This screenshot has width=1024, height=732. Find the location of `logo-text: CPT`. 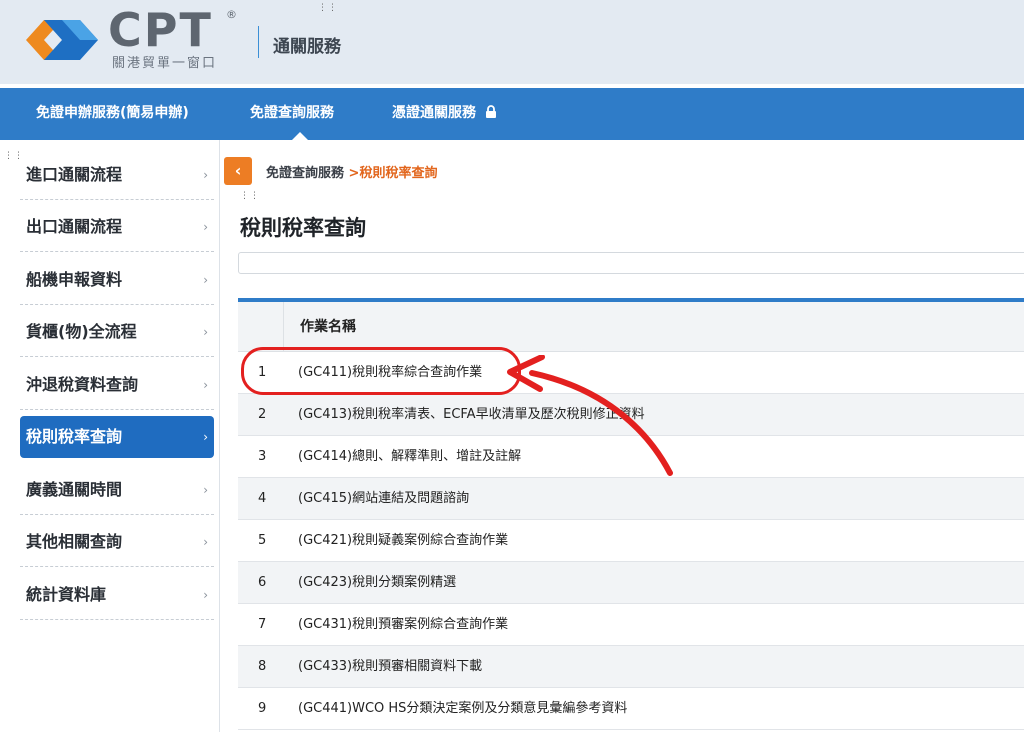

logo-text: CPT is located at coordinates (160, 30).